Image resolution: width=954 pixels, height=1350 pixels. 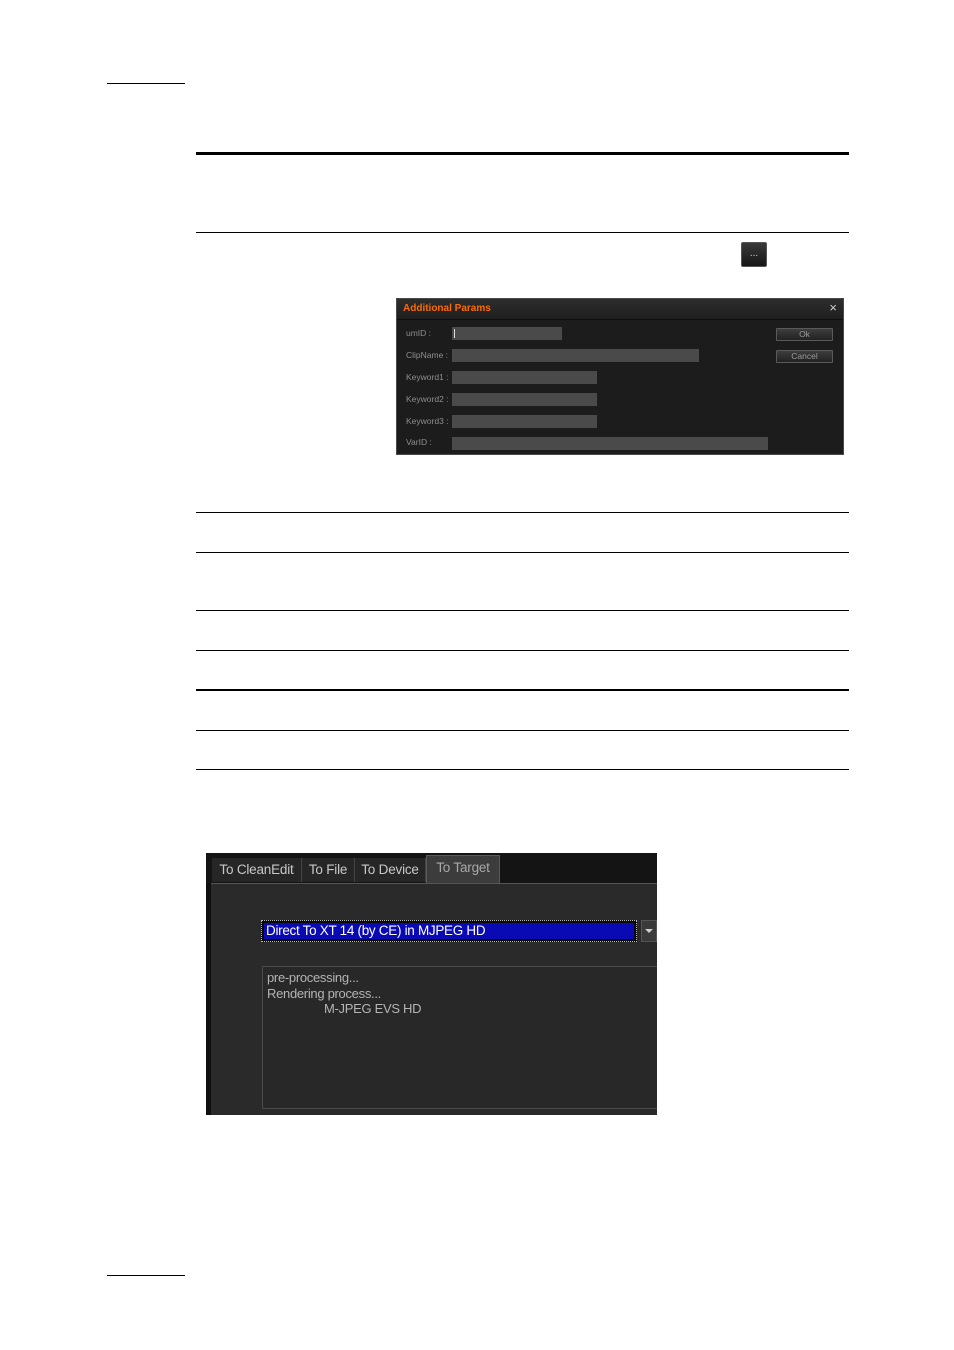 I want to click on log-line: M-JPEG EVS HD, so click(x=373, y=1008).